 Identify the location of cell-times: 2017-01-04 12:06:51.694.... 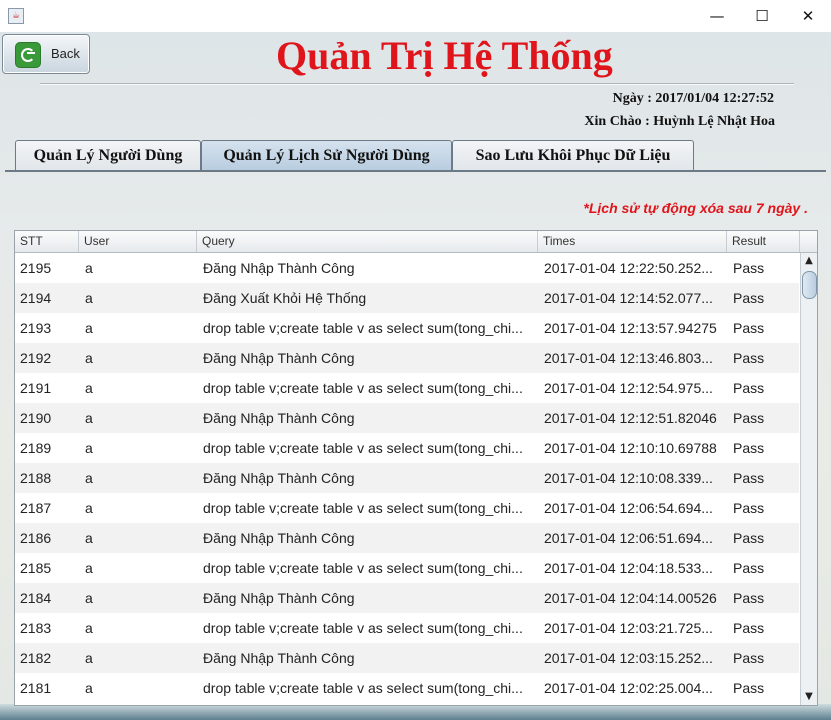
(628, 538).